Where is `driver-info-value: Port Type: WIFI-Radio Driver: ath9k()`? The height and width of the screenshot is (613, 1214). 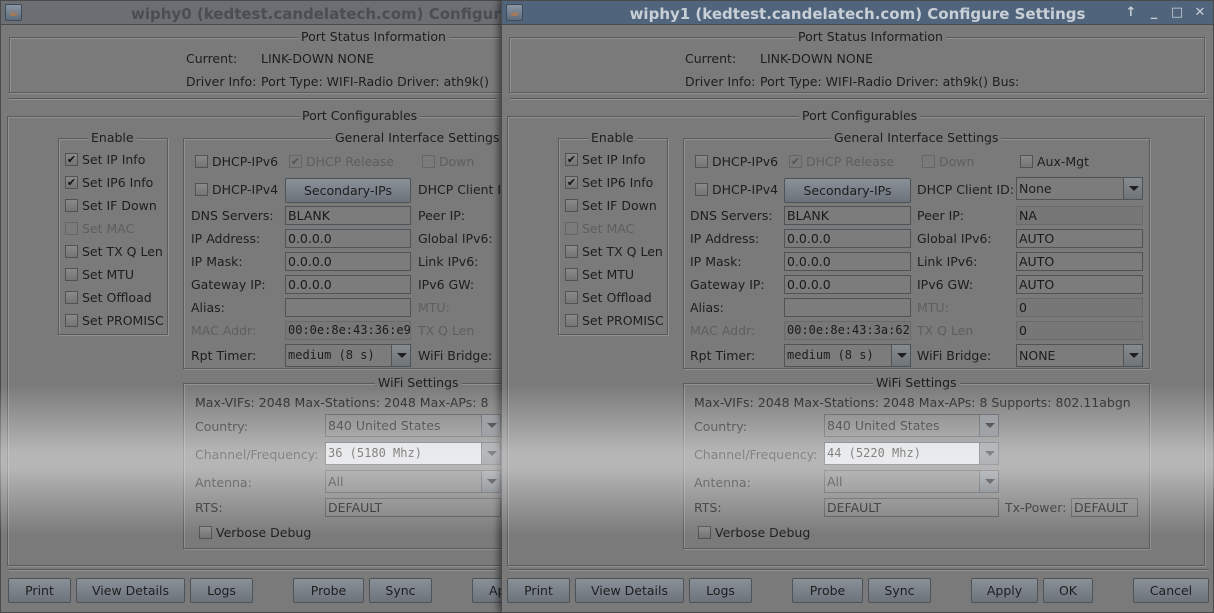
driver-info-value: Port Type: WIFI-Radio Driver: ath9k() is located at coordinates (375, 81).